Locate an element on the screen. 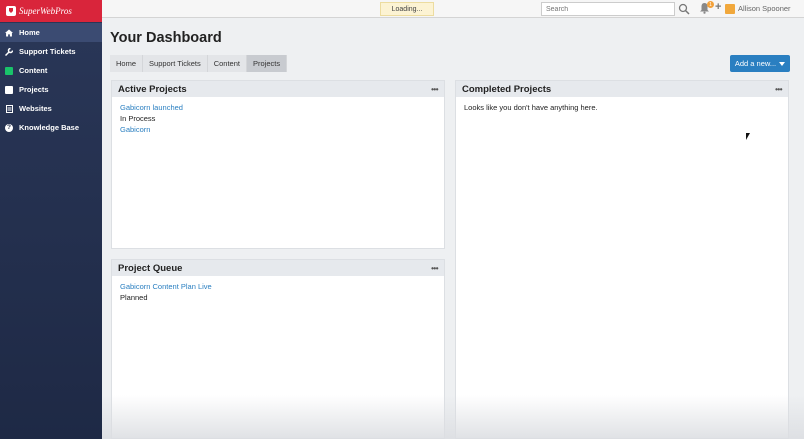  dashboard-tabs: Home Support Tickets Content Projects is located at coordinates (199, 63).